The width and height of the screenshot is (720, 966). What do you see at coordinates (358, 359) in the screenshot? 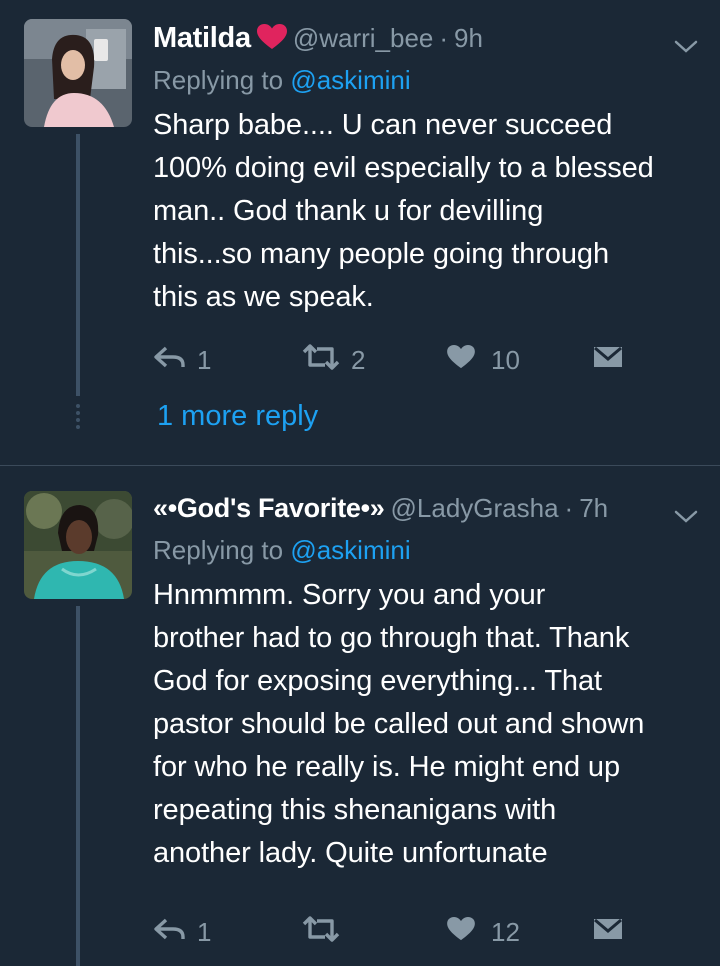
I see `retweet-count: 2` at bounding box center [358, 359].